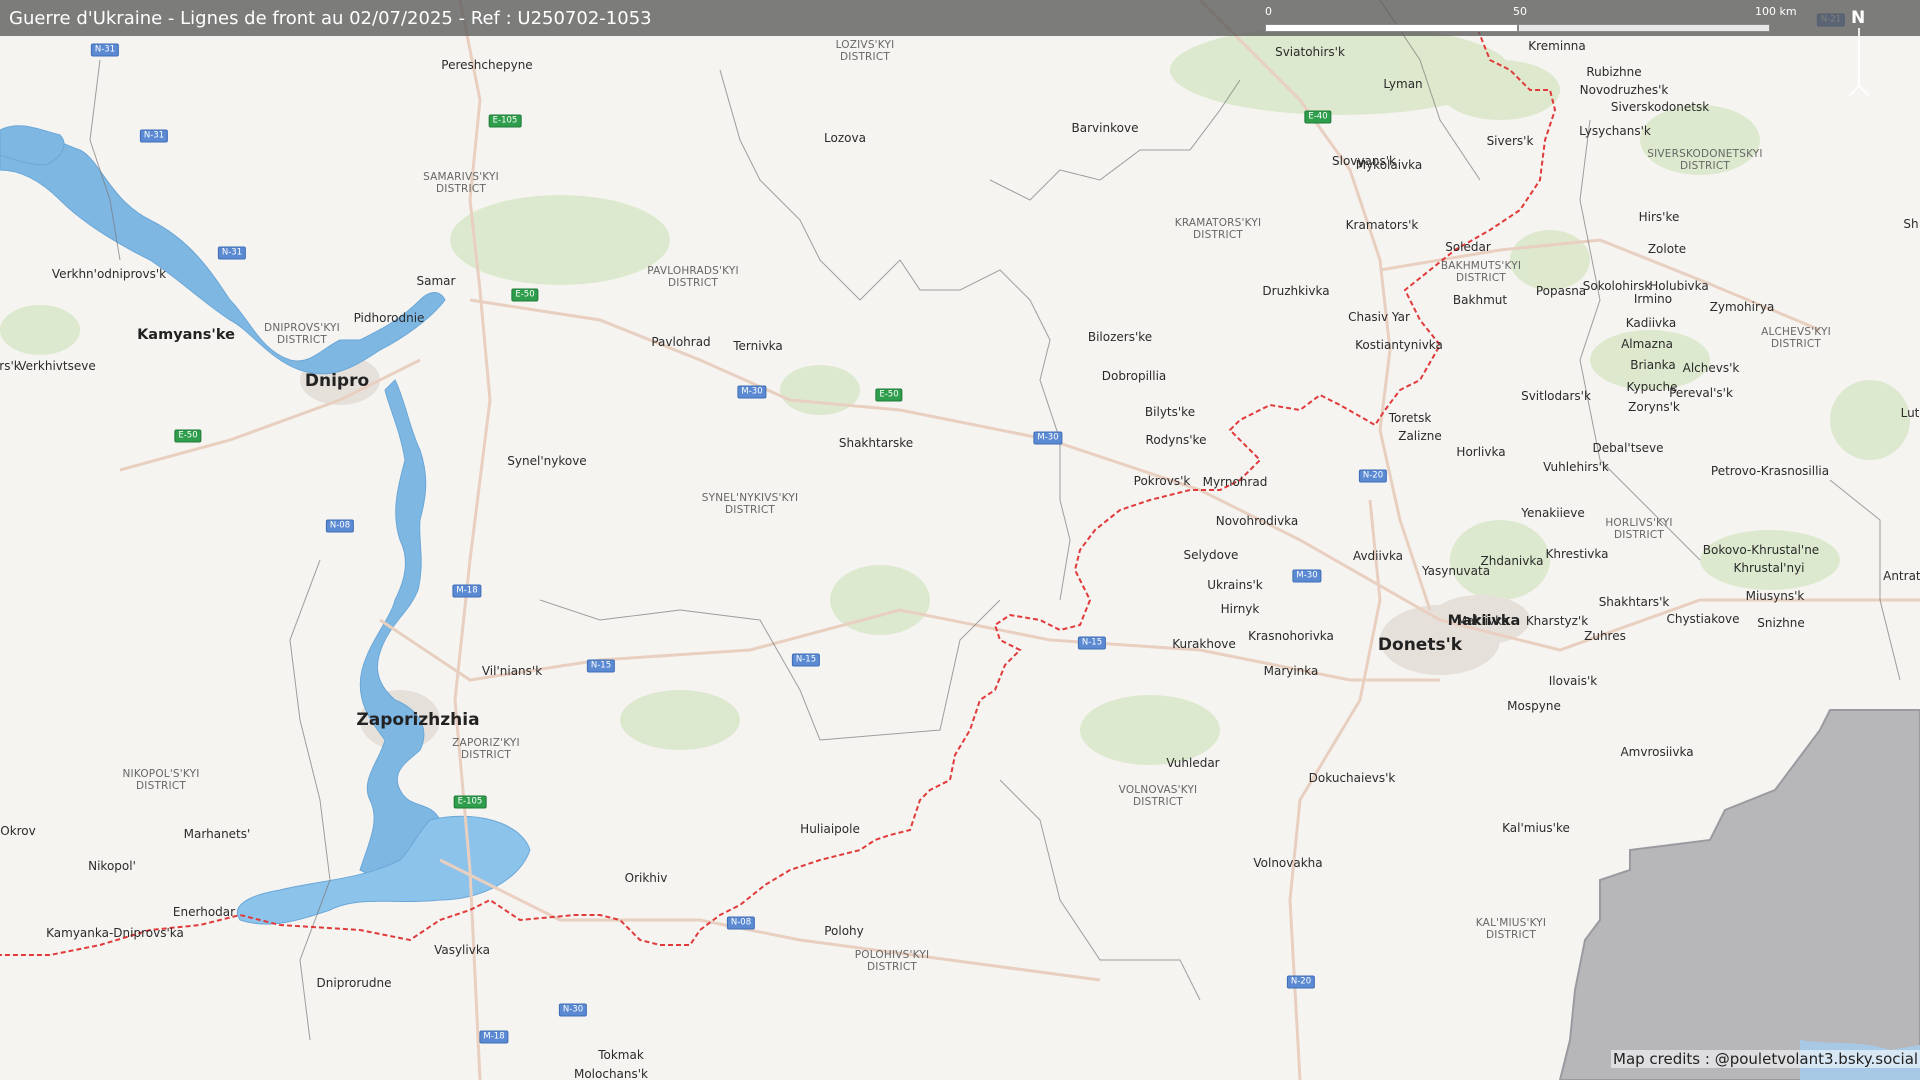 This screenshot has height=1080, width=1920. Describe the element at coordinates (512, 671) in the screenshot. I see `city-label: Vil'nians'k` at that location.